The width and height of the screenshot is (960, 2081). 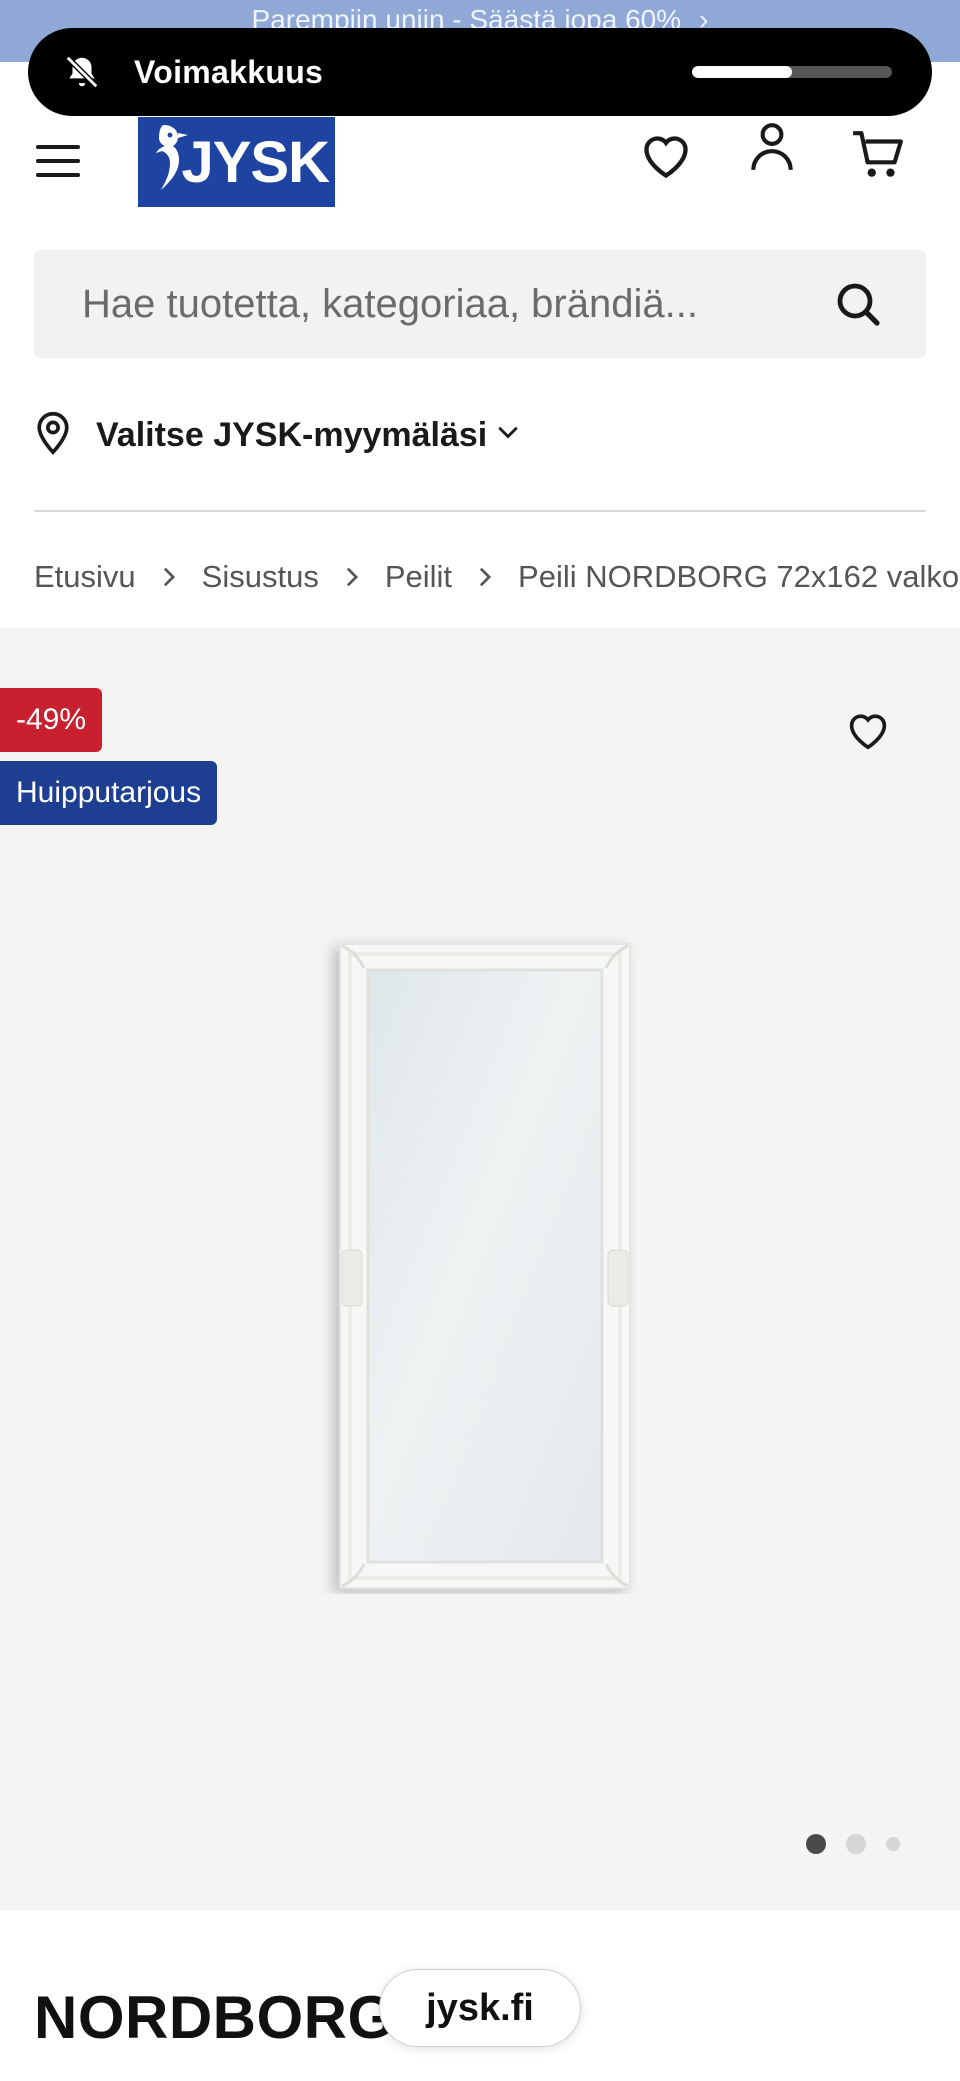 What do you see at coordinates (480, 2008) in the screenshot?
I see `browser-url-pill: jysk.fi` at bounding box center [480, 2008].